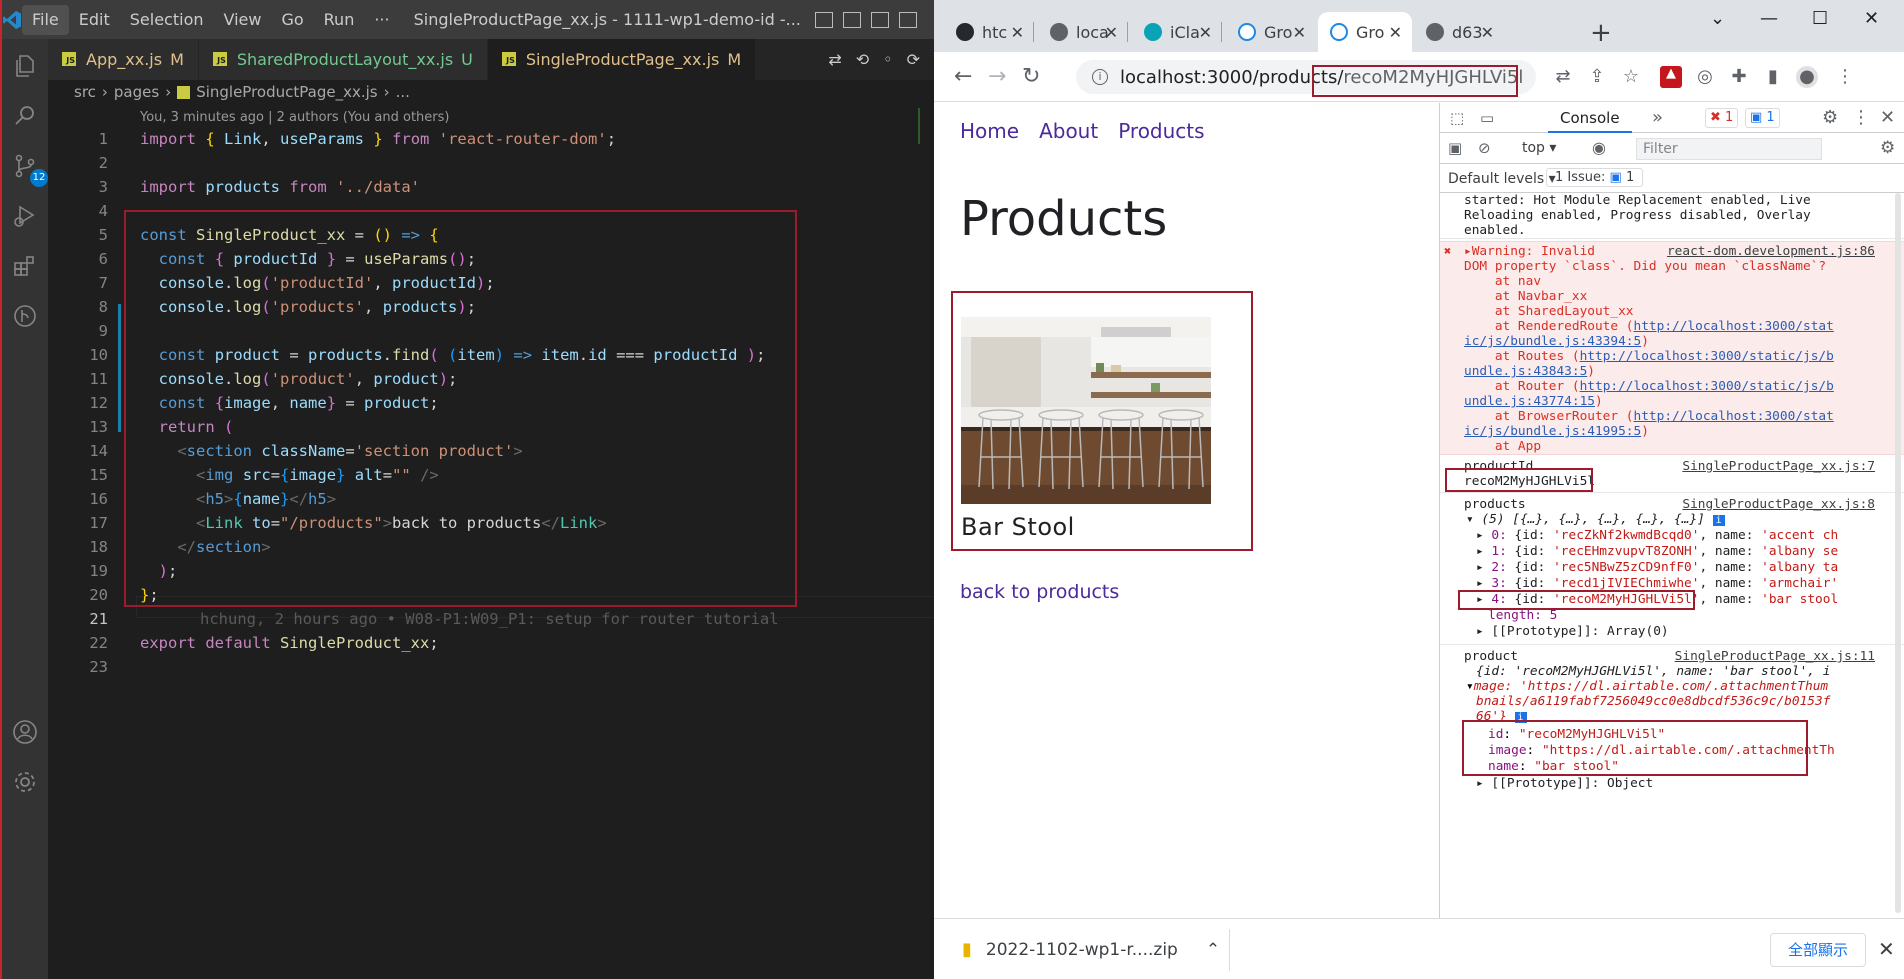 The height and width of the screenshot is (979, 1904). What do you see at coordinates (963, 76) in the screenshot?
I see `back-arrow-icon: ←` at bounding box center [963, 76].